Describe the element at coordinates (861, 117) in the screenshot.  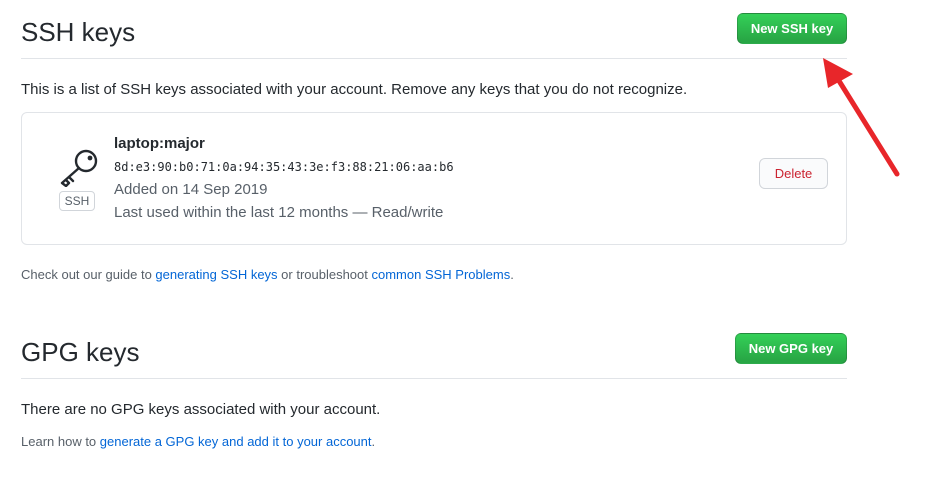
I see `annotation-arrow-icon` at that location.